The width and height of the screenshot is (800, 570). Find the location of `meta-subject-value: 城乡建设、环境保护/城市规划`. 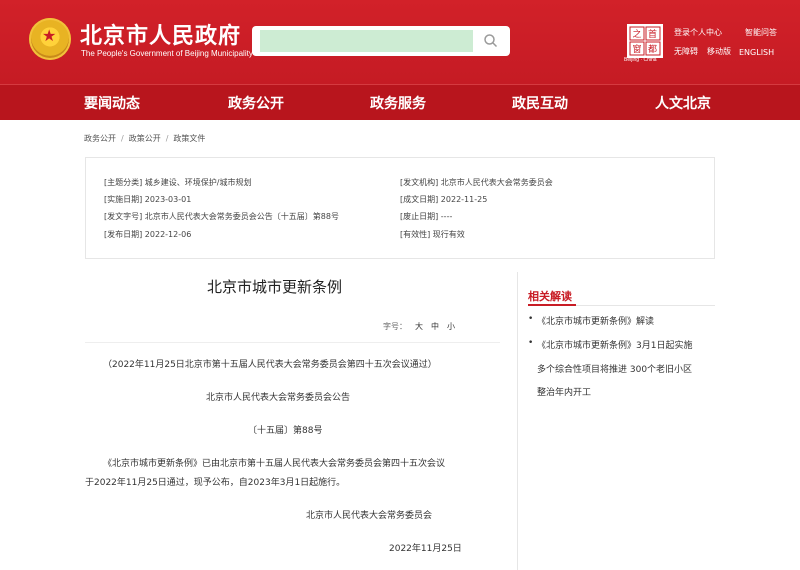

meta-subject-value: 城乡建设、环境保护/城市规划 is located at coordinates (198, 182).